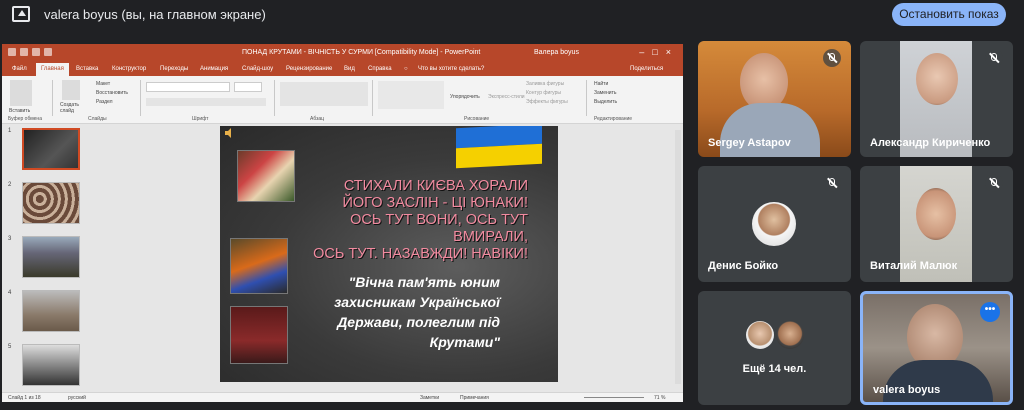  I want to click on shape-effects-button: Эффекты фигуры, so click(547, 102).